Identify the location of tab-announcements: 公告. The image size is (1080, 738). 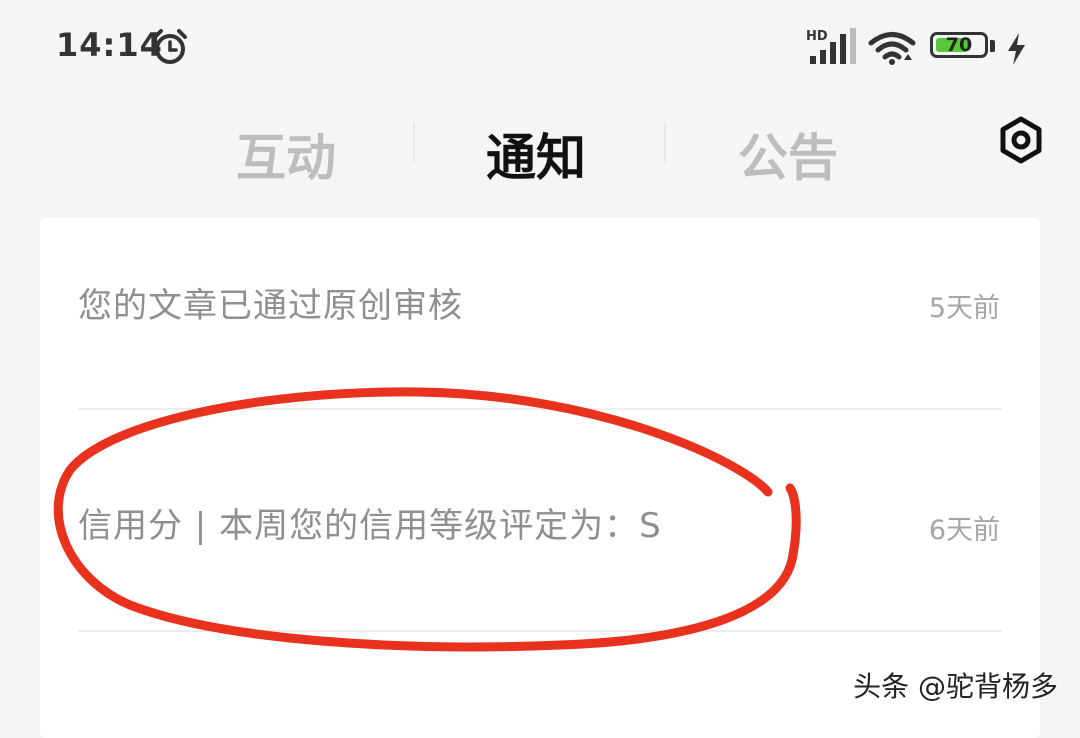
(788, 154).